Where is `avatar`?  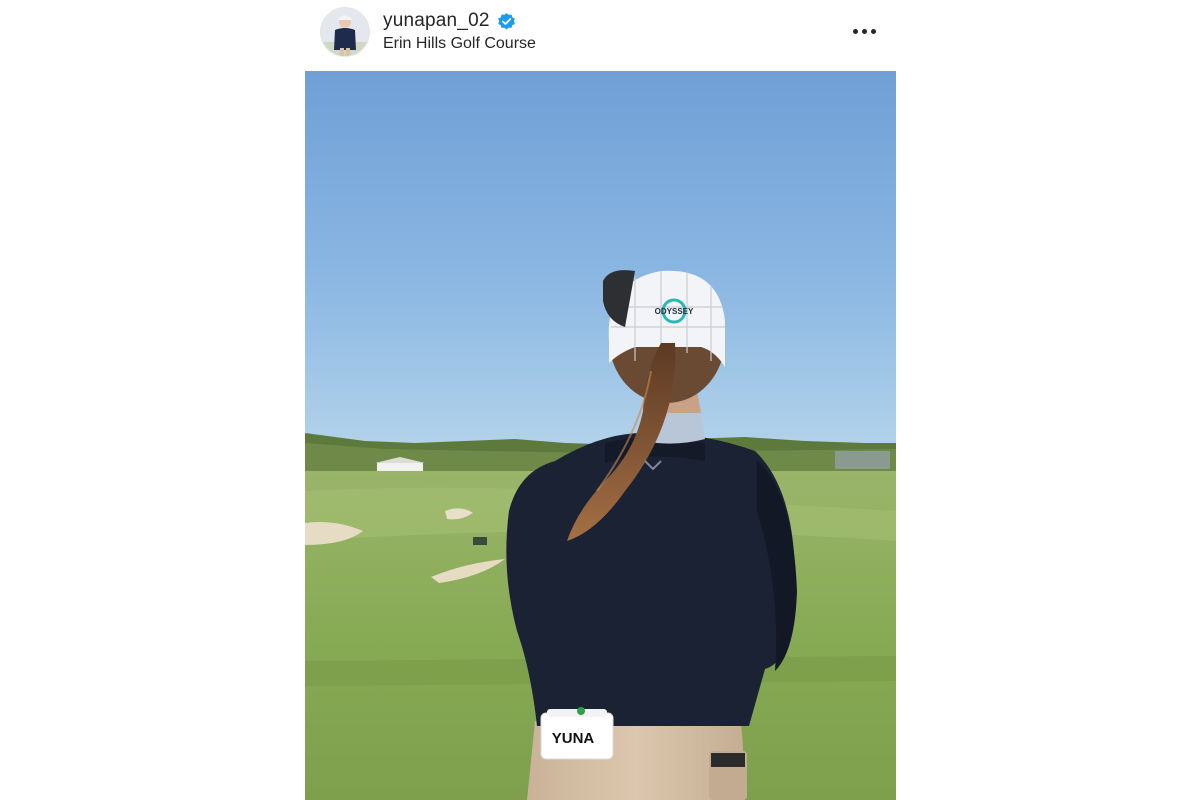
avatar is located at coordinates (345, 32).